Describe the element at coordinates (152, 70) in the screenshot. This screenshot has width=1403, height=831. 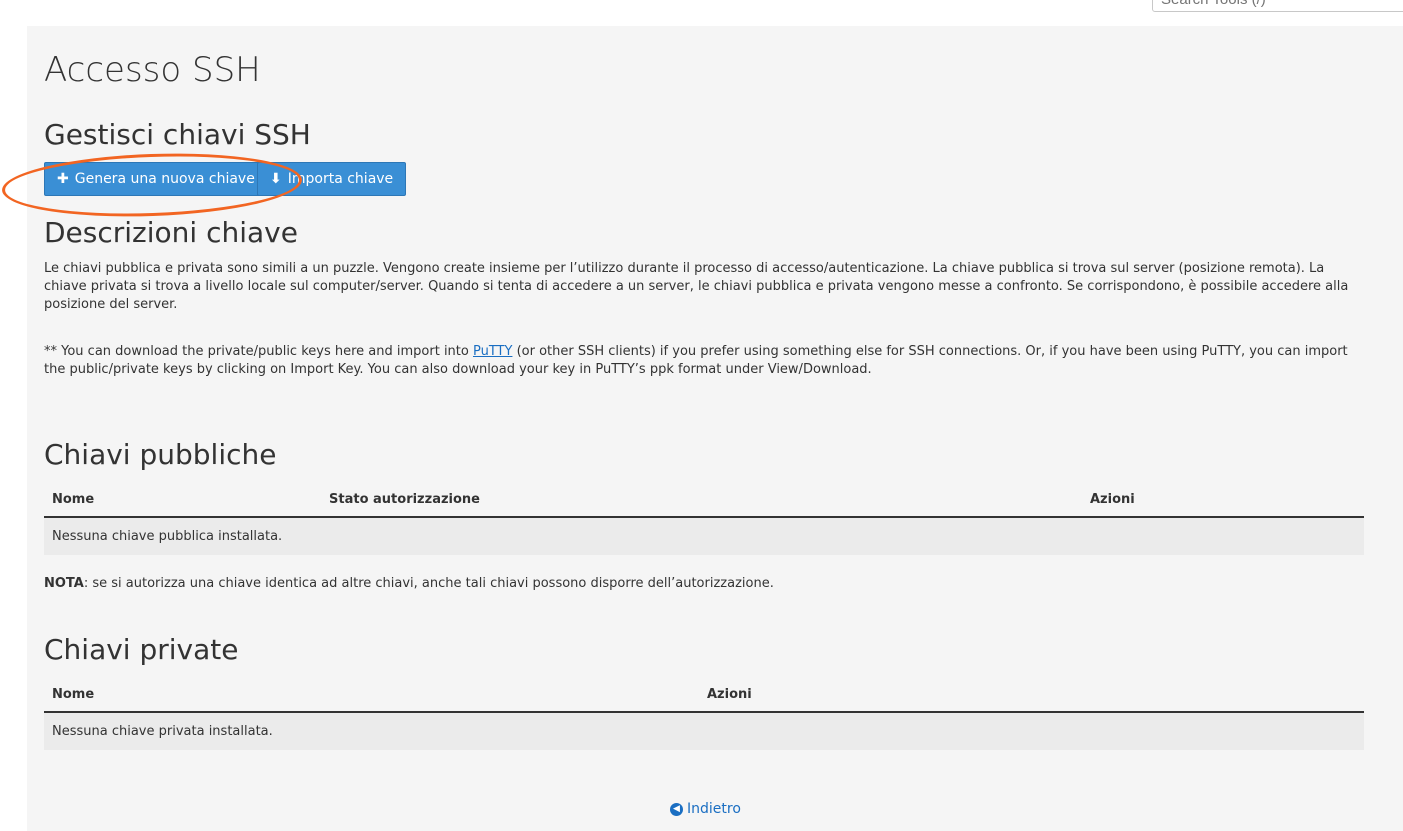
I see `page-title: Accesso SSH` at that location.